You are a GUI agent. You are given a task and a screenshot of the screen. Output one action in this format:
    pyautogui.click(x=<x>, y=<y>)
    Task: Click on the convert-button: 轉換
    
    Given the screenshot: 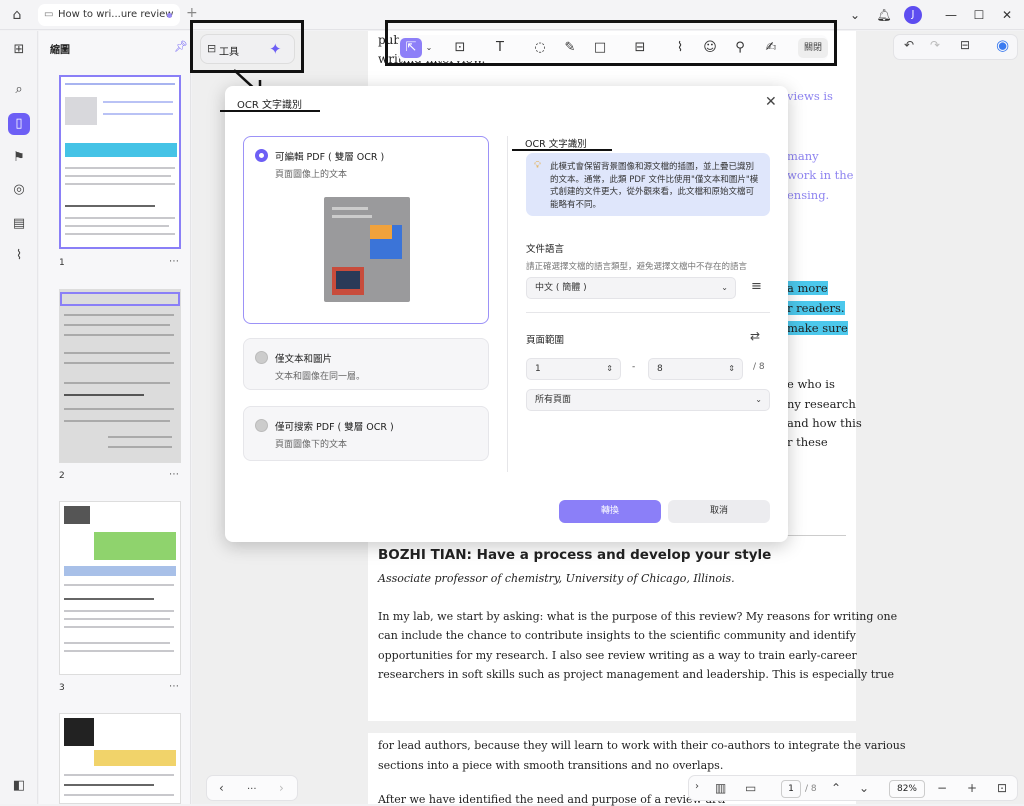 What is the action you would take?
    pyautogui.click(x=610, y=511)
    